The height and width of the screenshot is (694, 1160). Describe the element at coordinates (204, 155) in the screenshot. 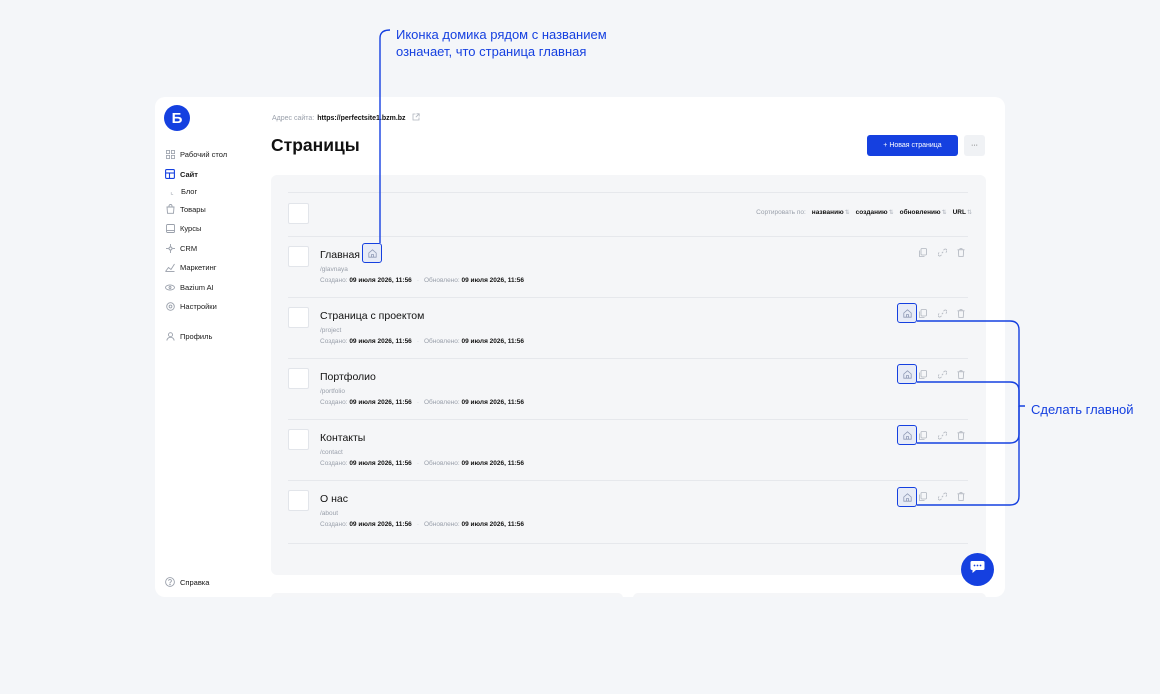

I see `sidebar-item-label: Рабочий стол` at that location.